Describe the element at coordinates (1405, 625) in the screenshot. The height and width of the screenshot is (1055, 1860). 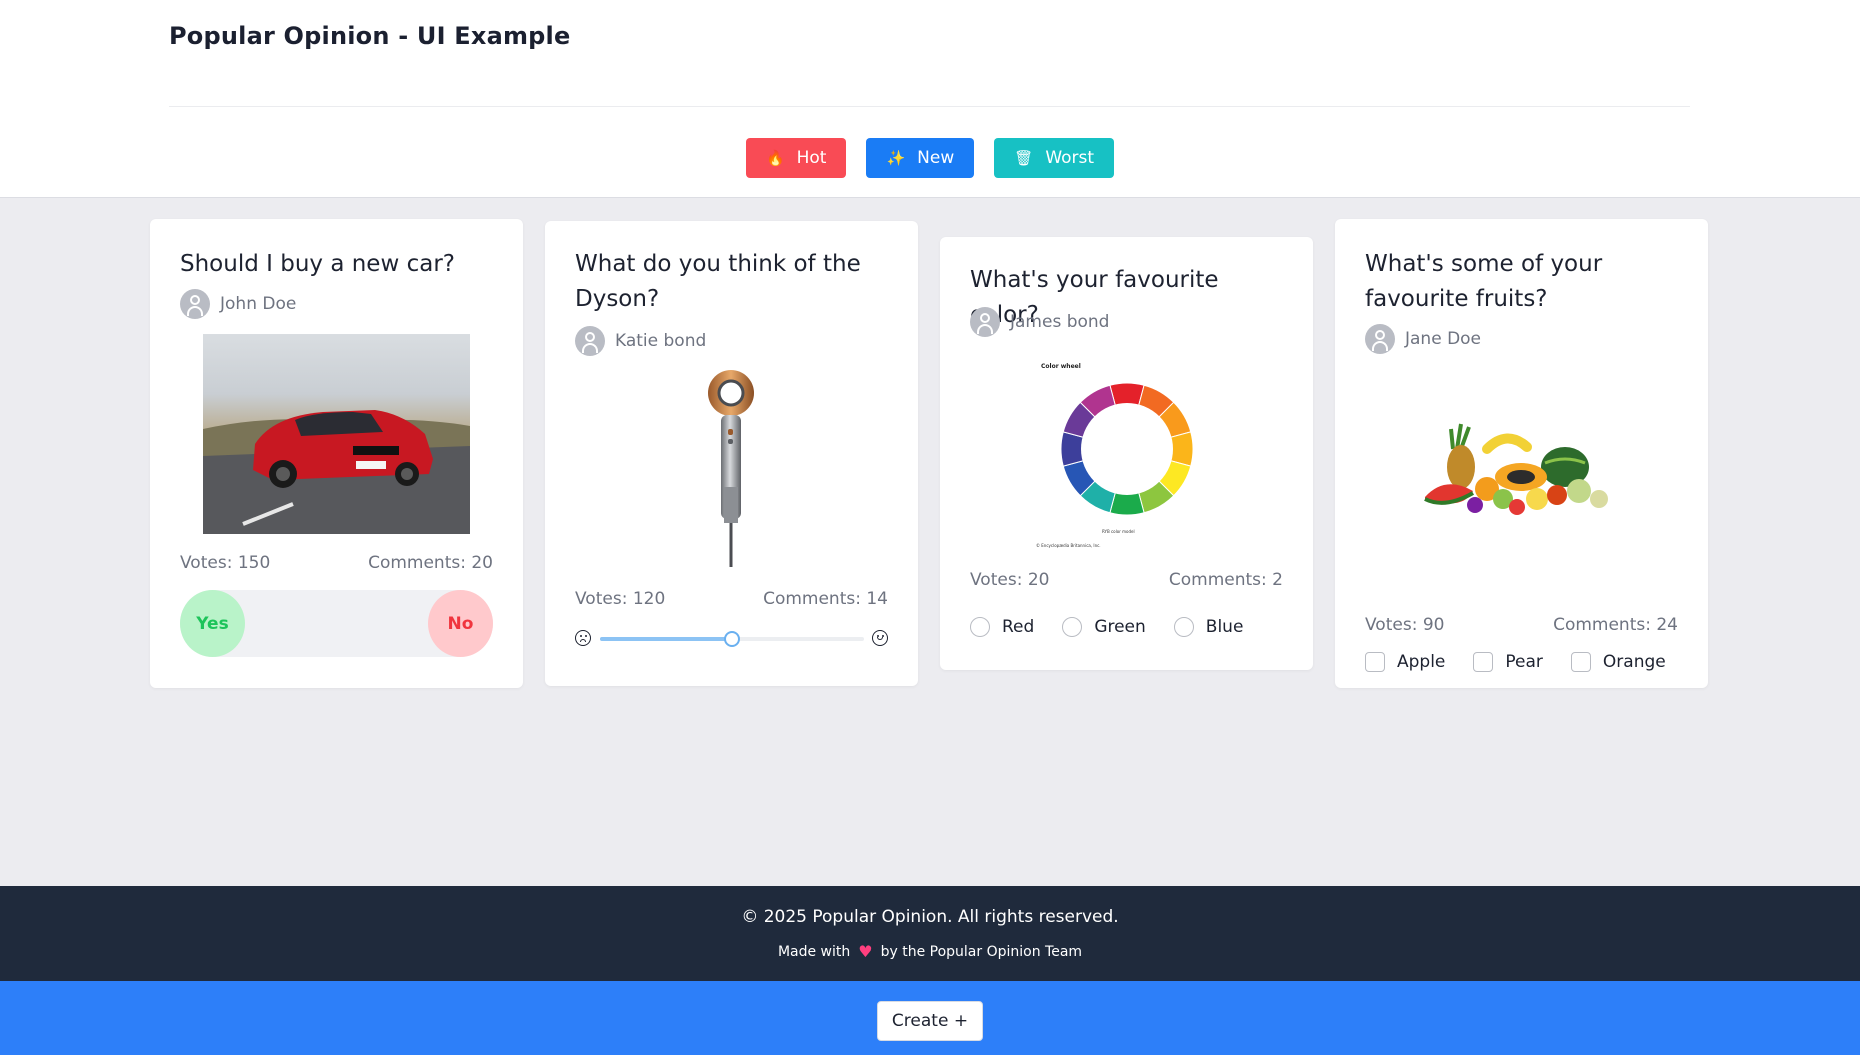
I see `votes-count: Votes: 90` at that location.